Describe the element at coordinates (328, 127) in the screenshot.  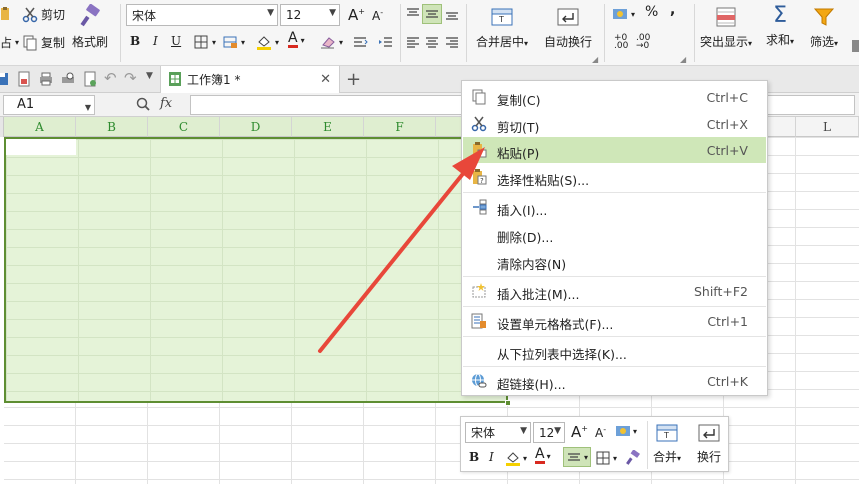
I see `column-header: E` at that location.